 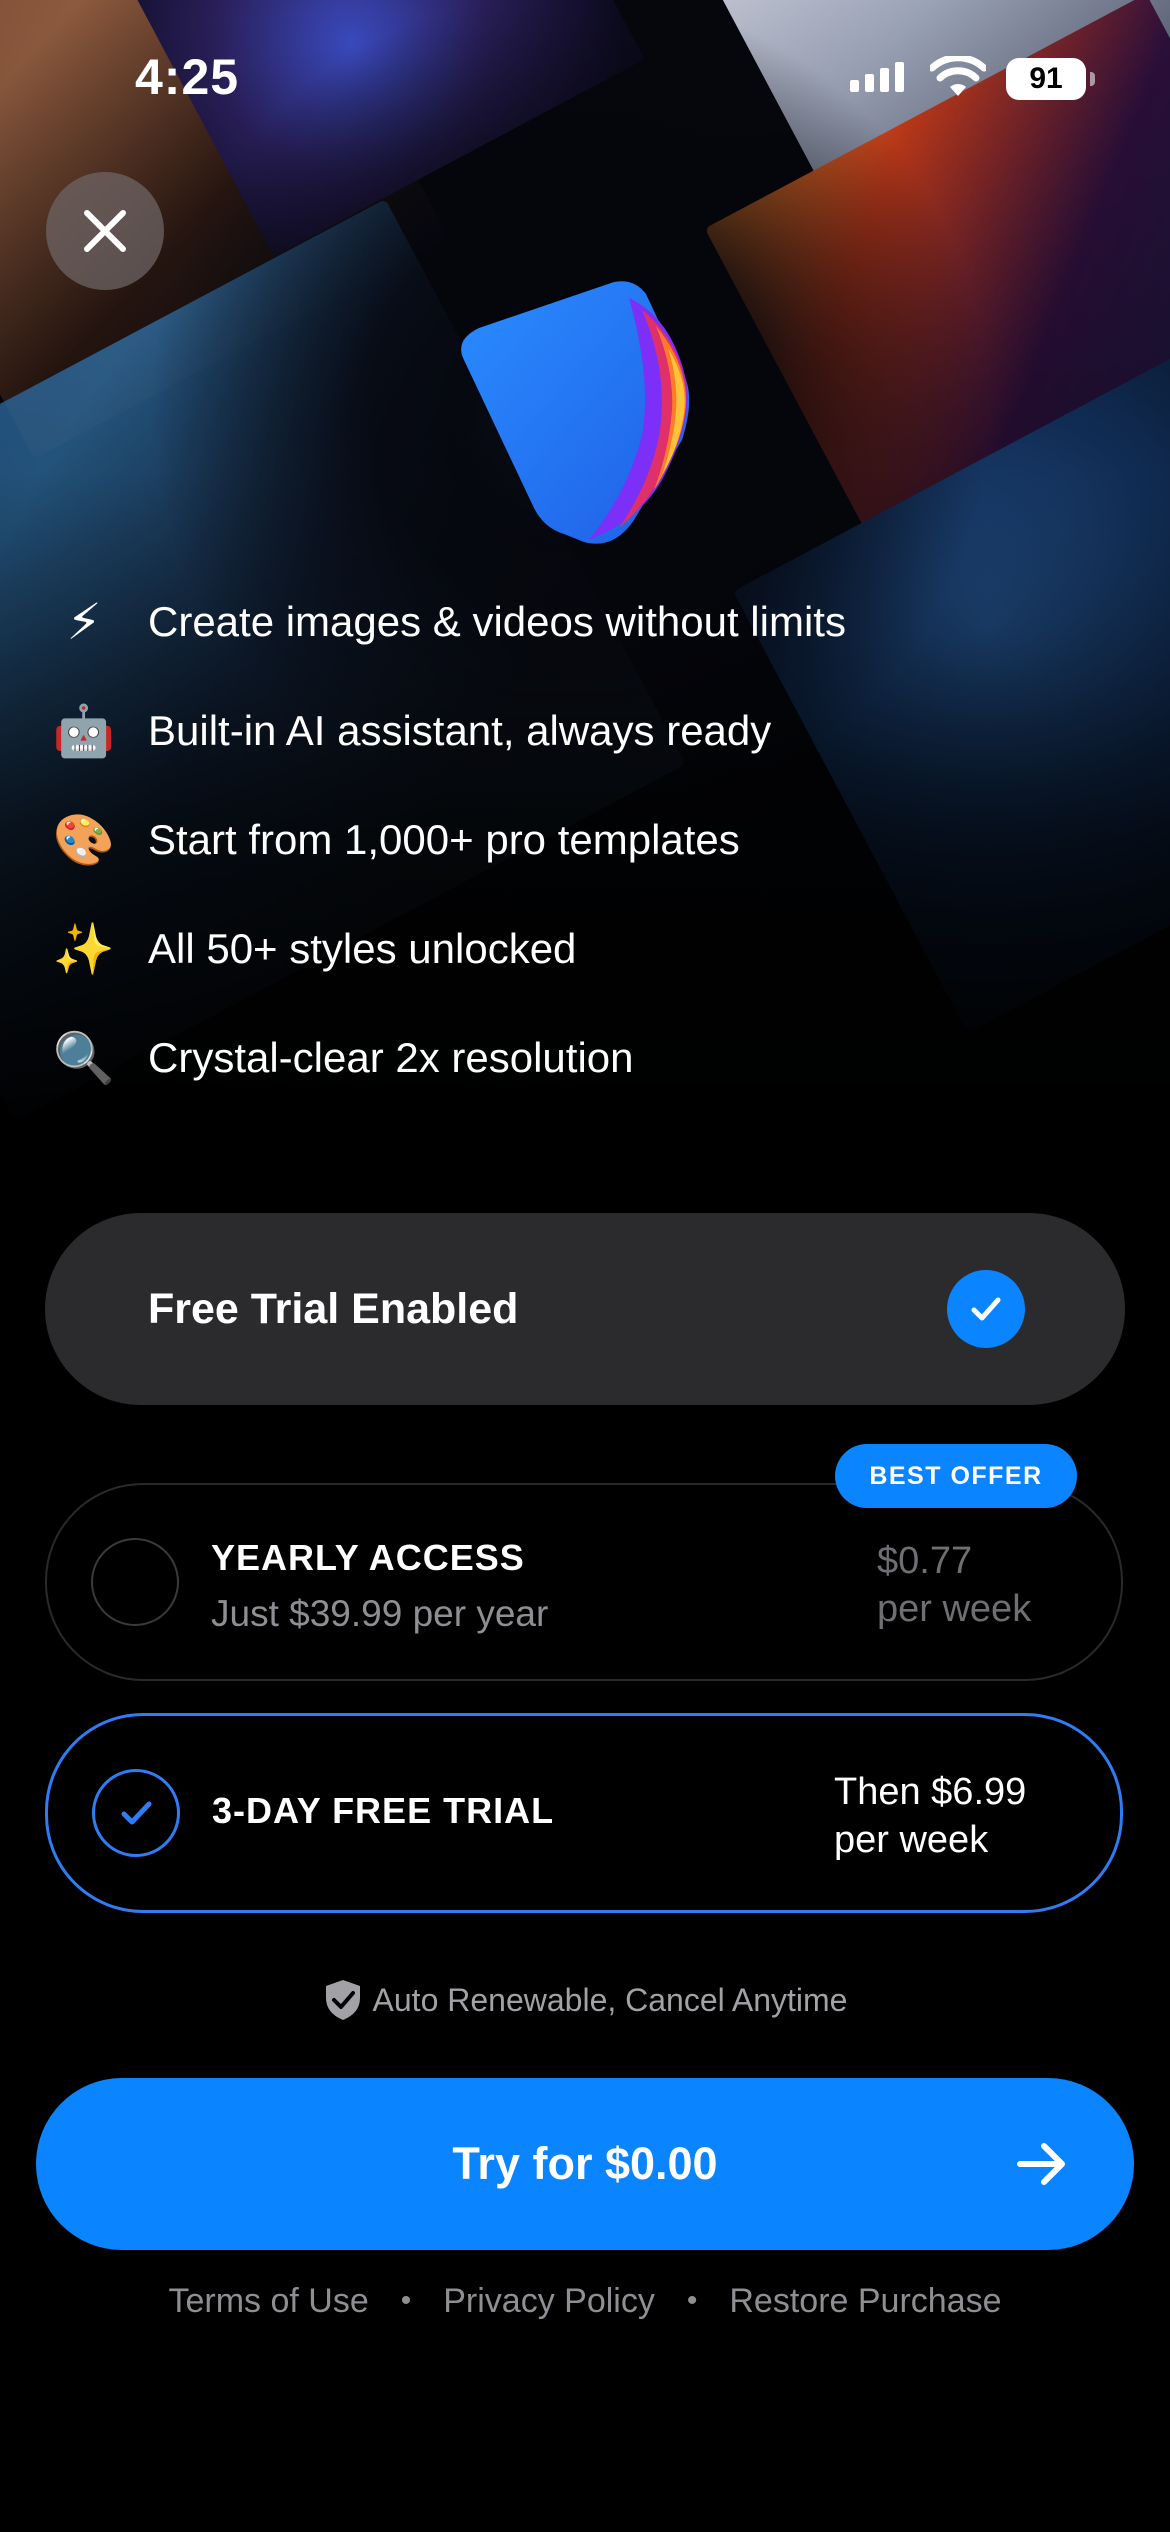 What do you see at coordinates (585, 1309) in the screenshot?
I see `free-trial-toggle: Free Trial Enabled` at bounding box center [585, 1309].